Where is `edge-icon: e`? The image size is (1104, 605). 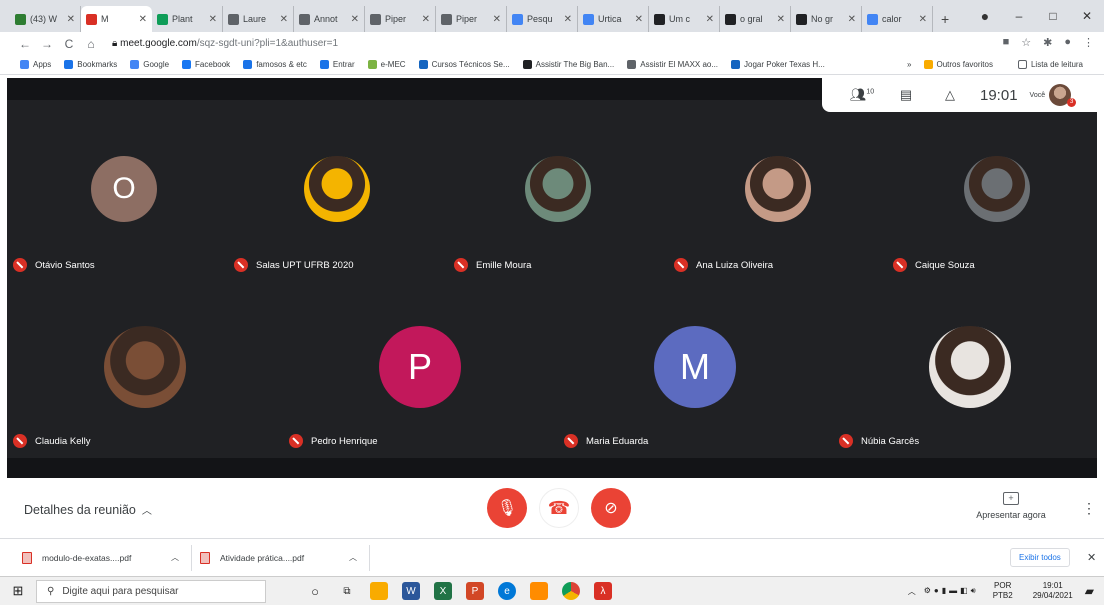
edge-icon: e is located at coordinates (507, 591).